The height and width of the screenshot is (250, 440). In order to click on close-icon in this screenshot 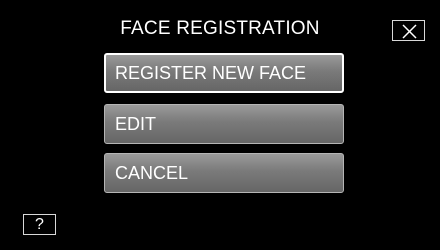, I will do `click(409, 31)`.